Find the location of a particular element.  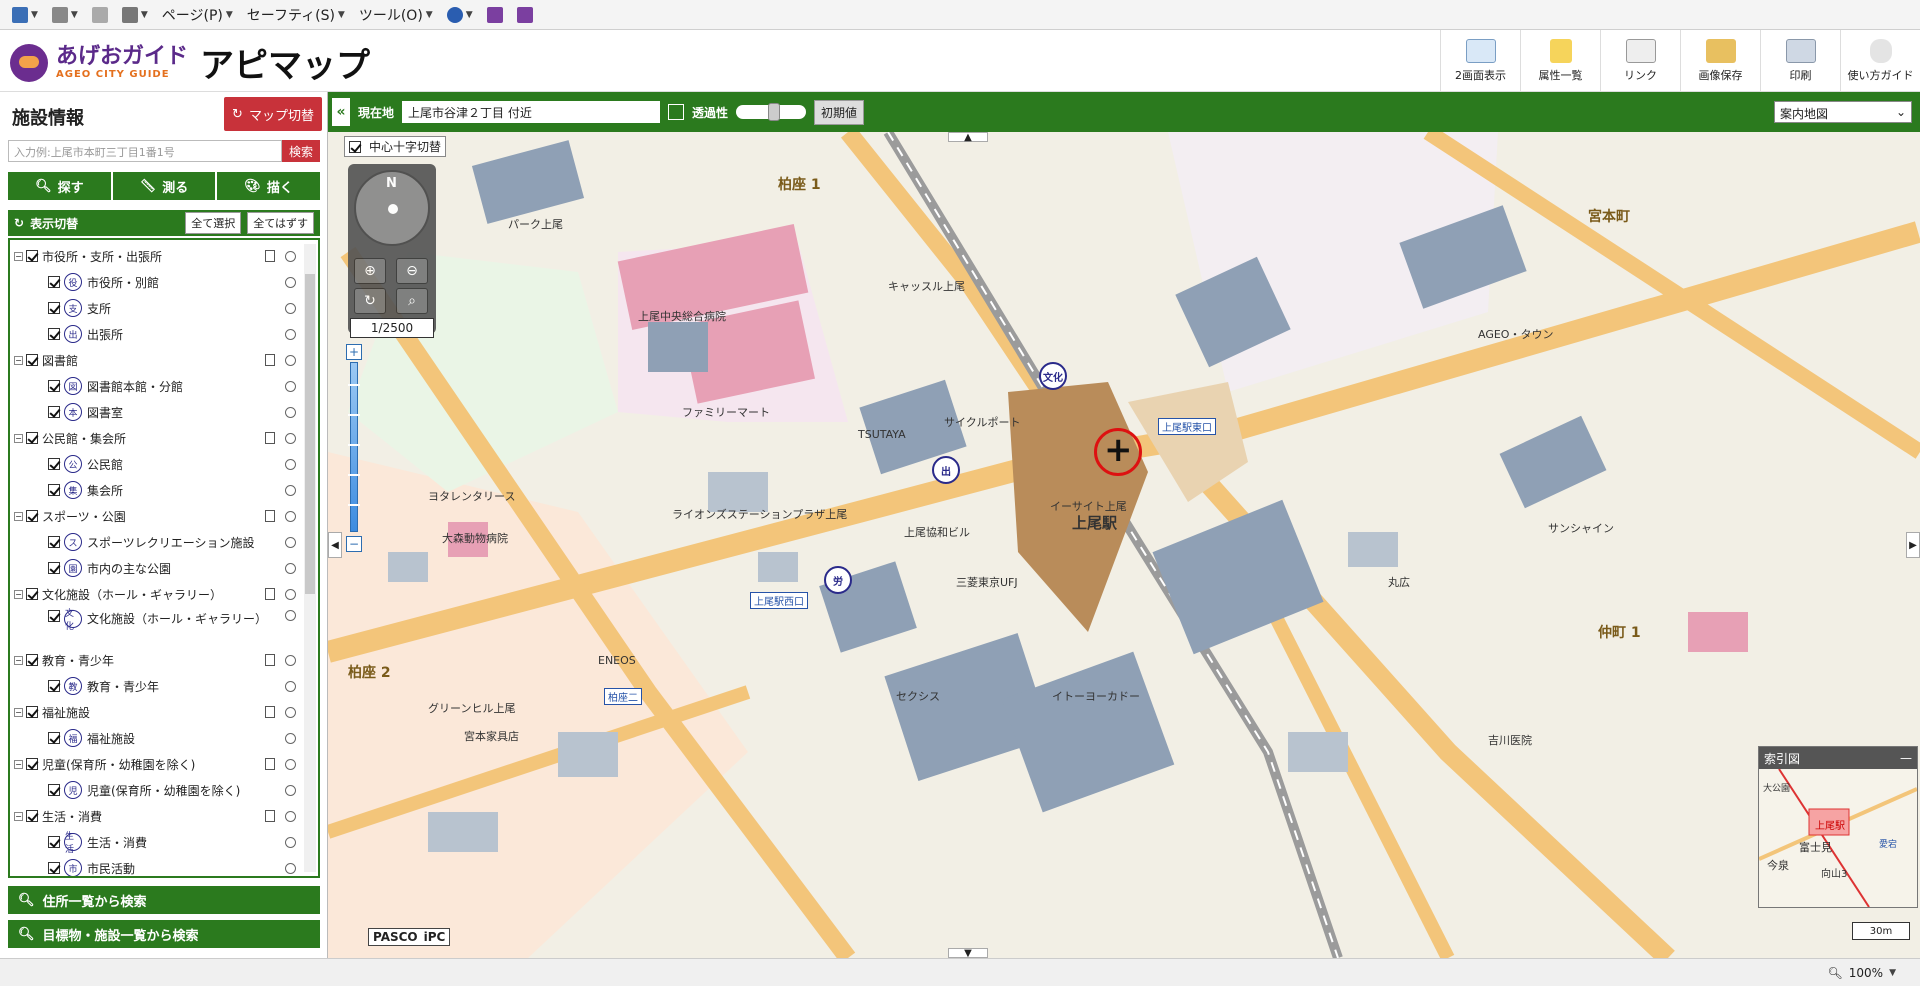

safety-menu: セーフティ(S) ▼ is located at coordinates (296, 15).